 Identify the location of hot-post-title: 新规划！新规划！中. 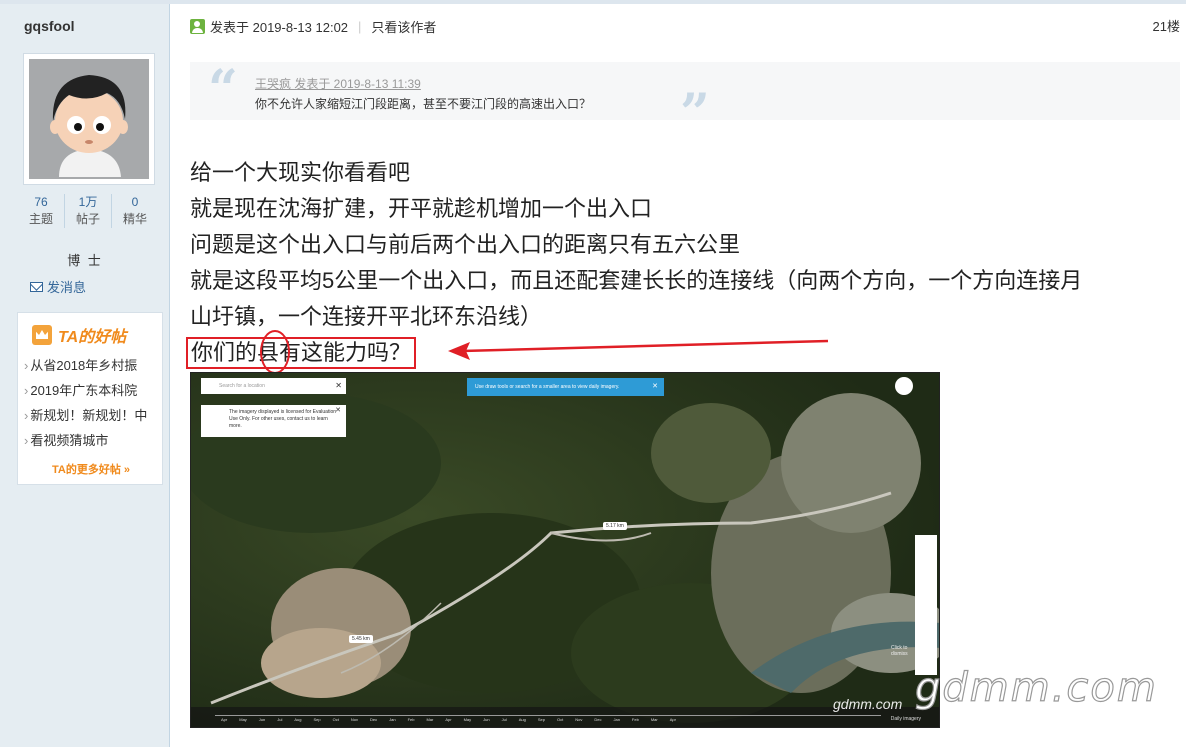
(89, 415).